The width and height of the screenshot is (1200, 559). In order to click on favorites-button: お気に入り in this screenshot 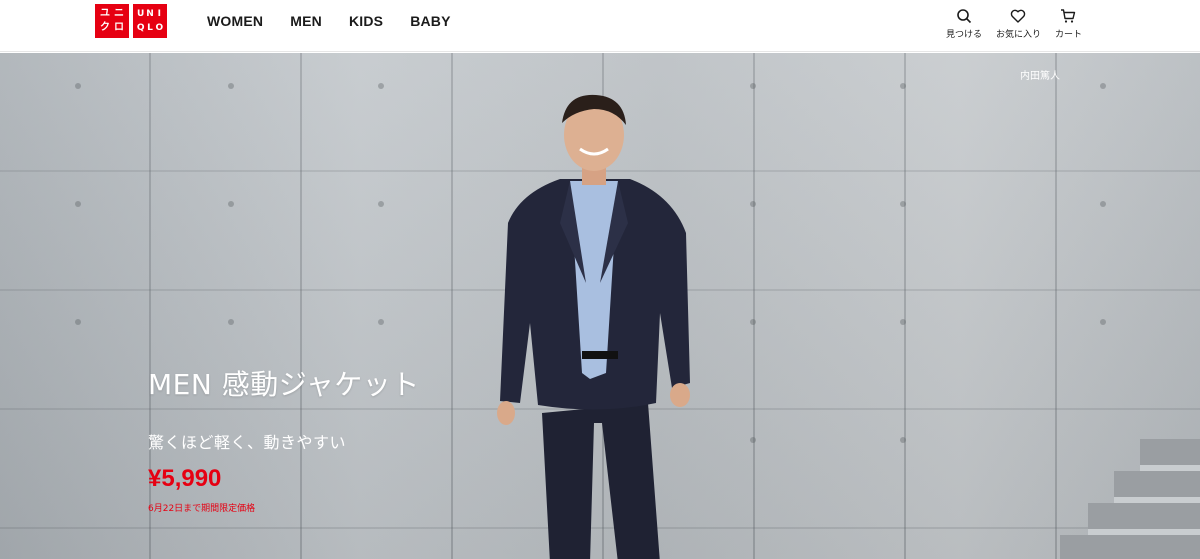, I will do `click(1018, 24)`.